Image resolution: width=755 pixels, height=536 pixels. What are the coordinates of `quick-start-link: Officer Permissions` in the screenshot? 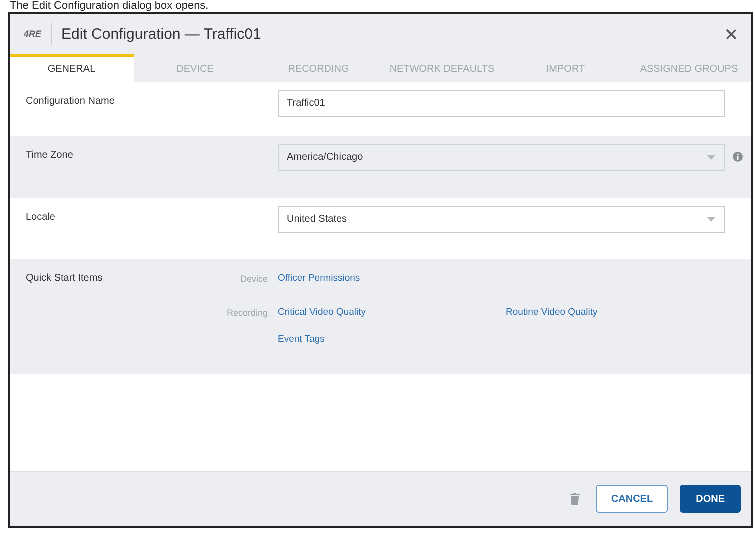 It's located at (392, 278).